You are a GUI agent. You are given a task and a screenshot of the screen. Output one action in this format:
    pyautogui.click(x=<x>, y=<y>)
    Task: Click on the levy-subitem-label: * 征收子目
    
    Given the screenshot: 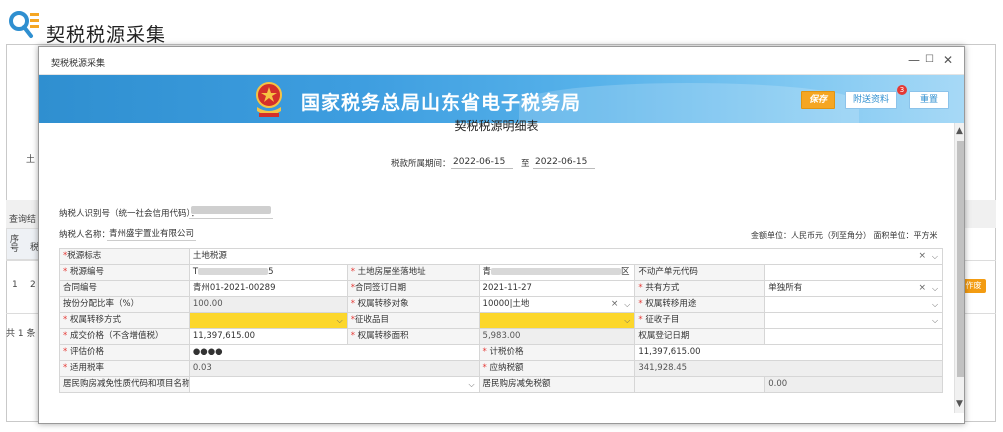 What is the action you would take?
    pyautogui.click(x=700, y=321)
    